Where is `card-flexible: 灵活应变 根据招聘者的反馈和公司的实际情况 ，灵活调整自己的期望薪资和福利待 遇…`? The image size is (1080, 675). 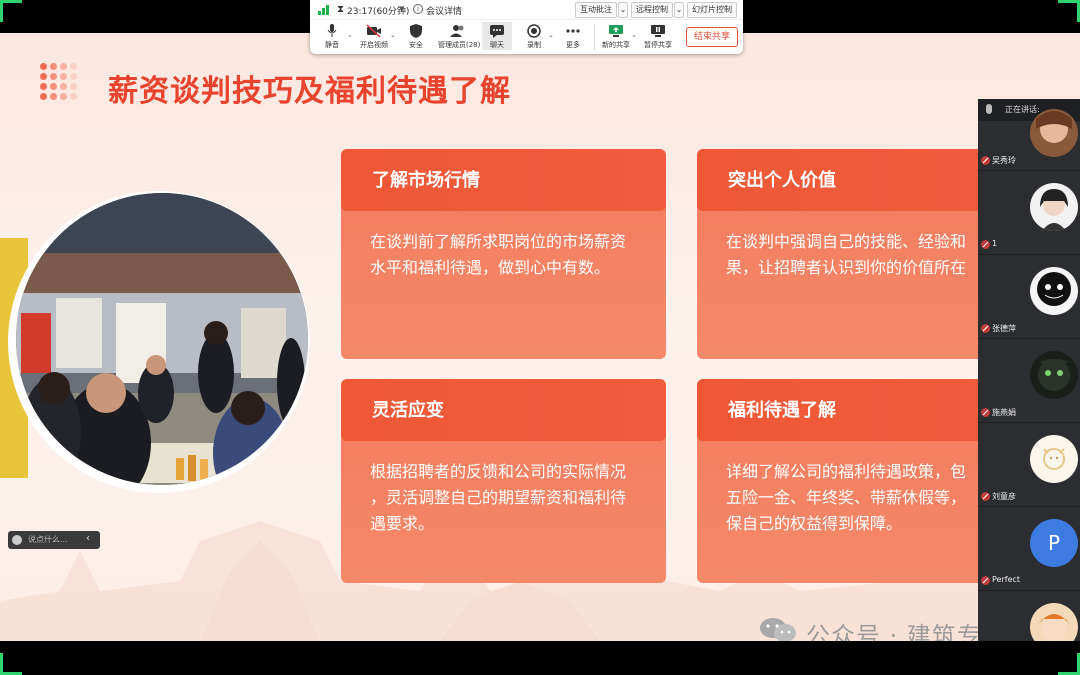
card-flexible: 灵活应变 根据招聘者的反馈和公司的实际情况 ，灵活调整自己的期望薪资和福利待 遇… is located at coordinates (503, 481).